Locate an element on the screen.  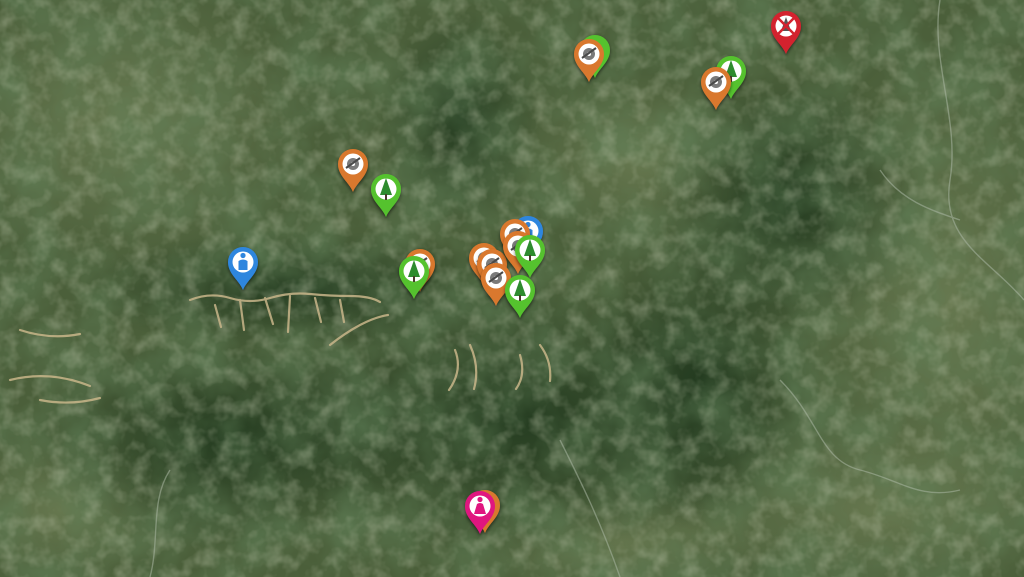
marker-person-female is located at coordinates (481, 512).